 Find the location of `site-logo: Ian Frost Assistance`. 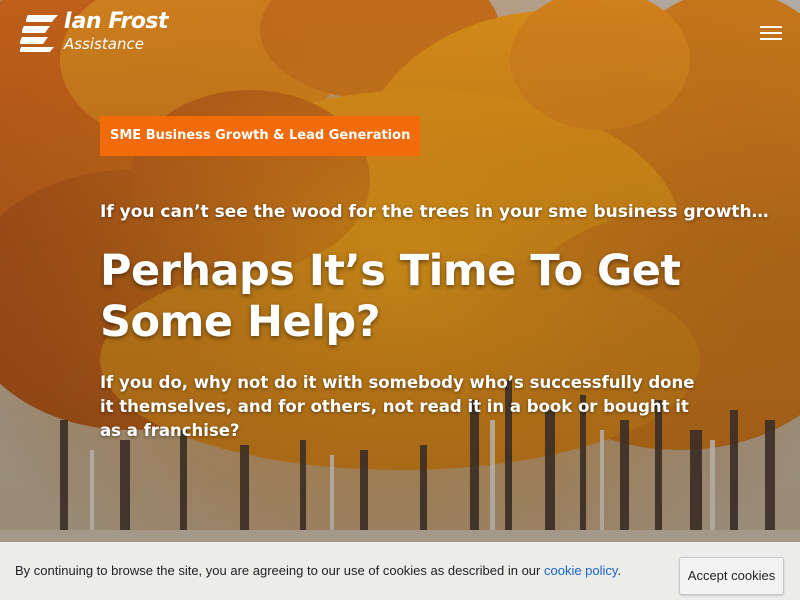

site-logo: Ian Frost Assistance is located at coordinates (93, 32).